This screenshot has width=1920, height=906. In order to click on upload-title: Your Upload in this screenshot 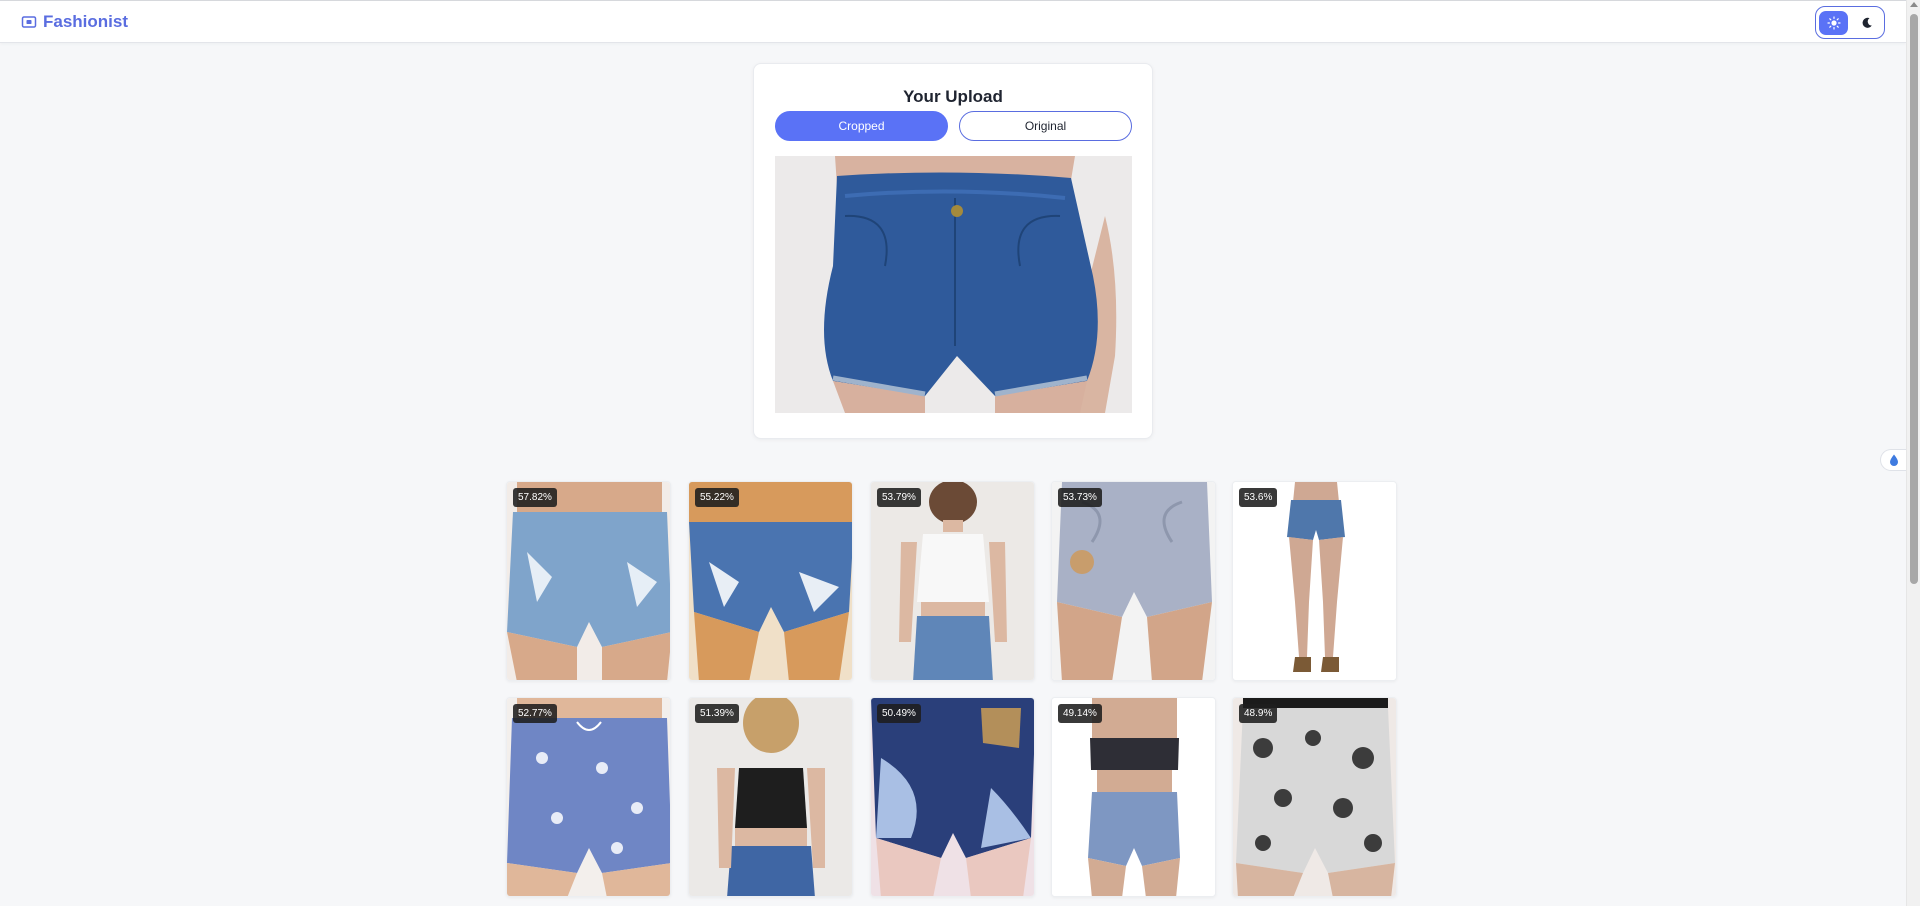, I will do `click(953, 96)`.